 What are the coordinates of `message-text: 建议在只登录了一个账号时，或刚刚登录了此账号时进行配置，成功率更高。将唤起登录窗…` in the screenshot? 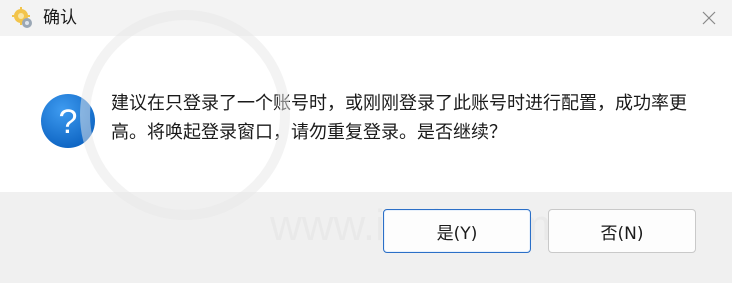 It's located at (399, 118).